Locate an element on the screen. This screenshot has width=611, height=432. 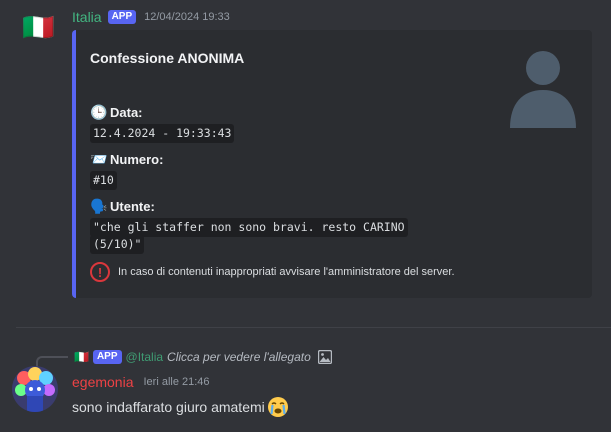
image-icon is located at coordinates (324, 357).